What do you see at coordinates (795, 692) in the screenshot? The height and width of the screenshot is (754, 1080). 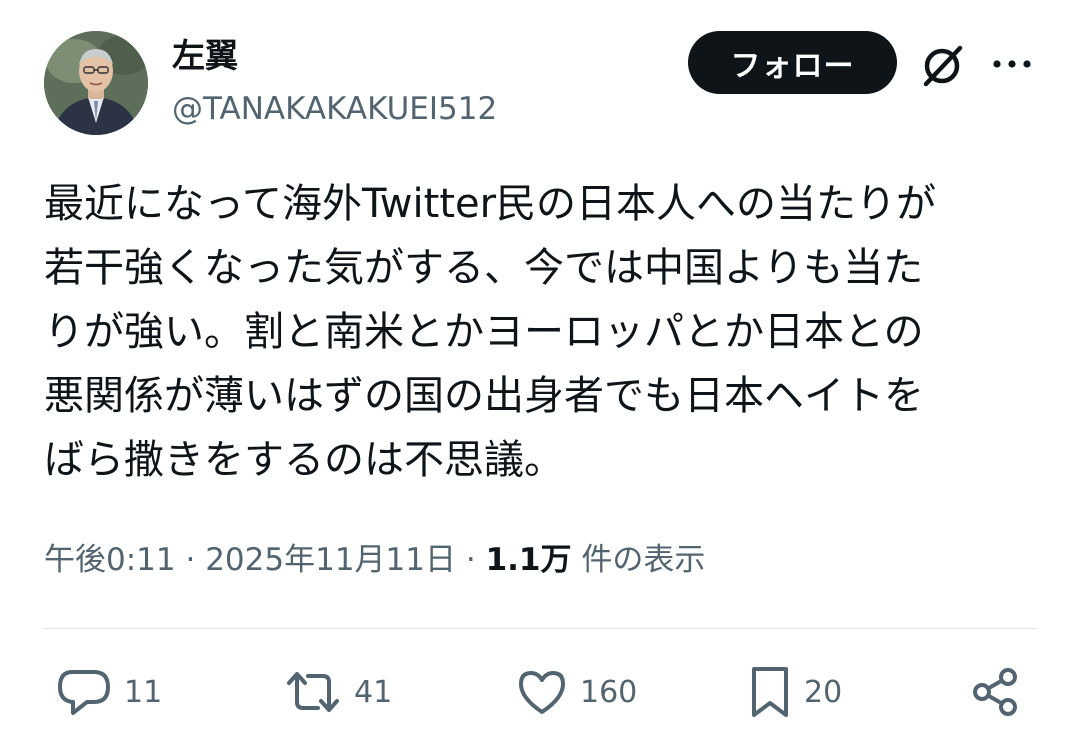 I see `bookmark-button: 20` at bounding box center [795, 692].